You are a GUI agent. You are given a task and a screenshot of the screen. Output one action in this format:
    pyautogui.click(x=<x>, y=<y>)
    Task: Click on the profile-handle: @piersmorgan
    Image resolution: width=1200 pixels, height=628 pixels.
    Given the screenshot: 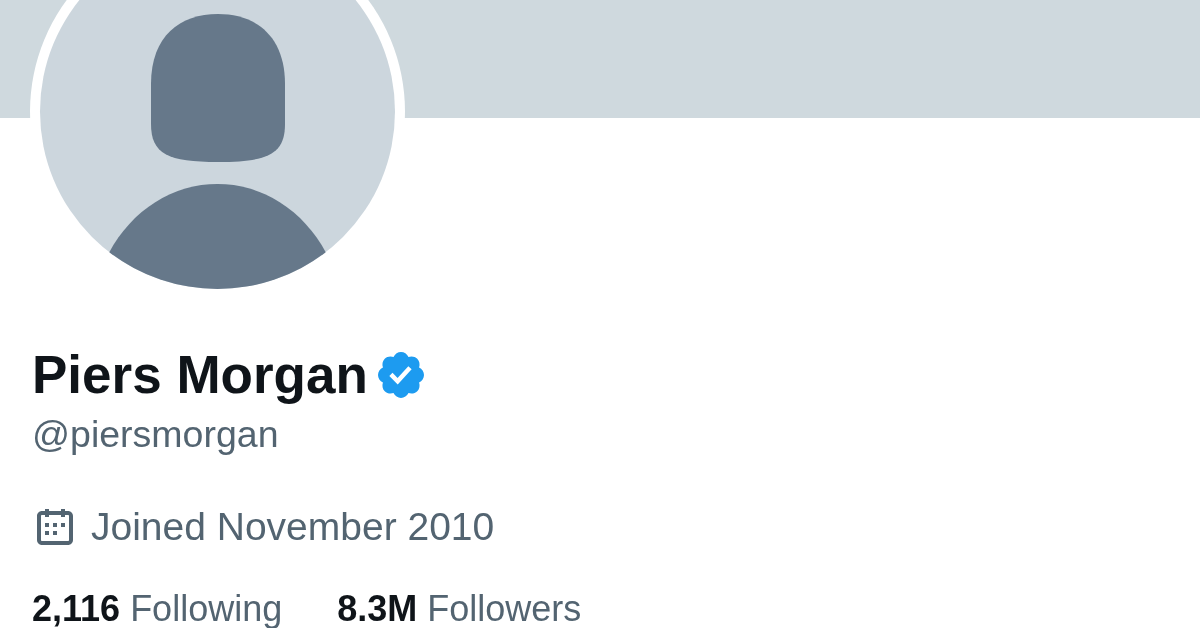 What is the action you would take?
    pyautogui.click(x=155, y=434)
    